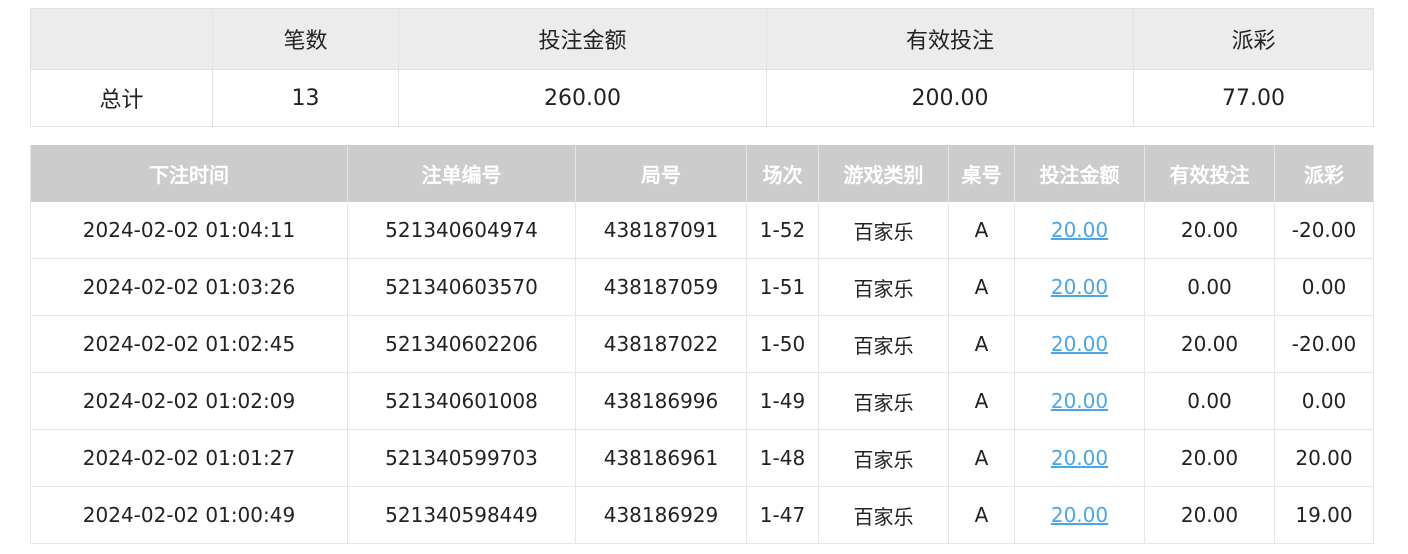  Describe the element at coordinates (782, 173) in the screenshot. I see `header-session: 场次` at that location.